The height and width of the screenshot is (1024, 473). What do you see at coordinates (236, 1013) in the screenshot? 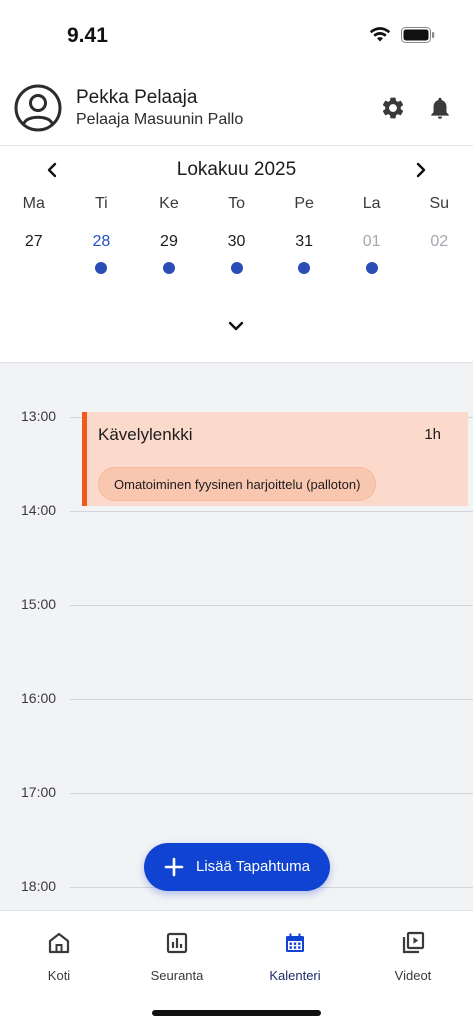
I see `home-indicator` at bounding box center [236, 1013].